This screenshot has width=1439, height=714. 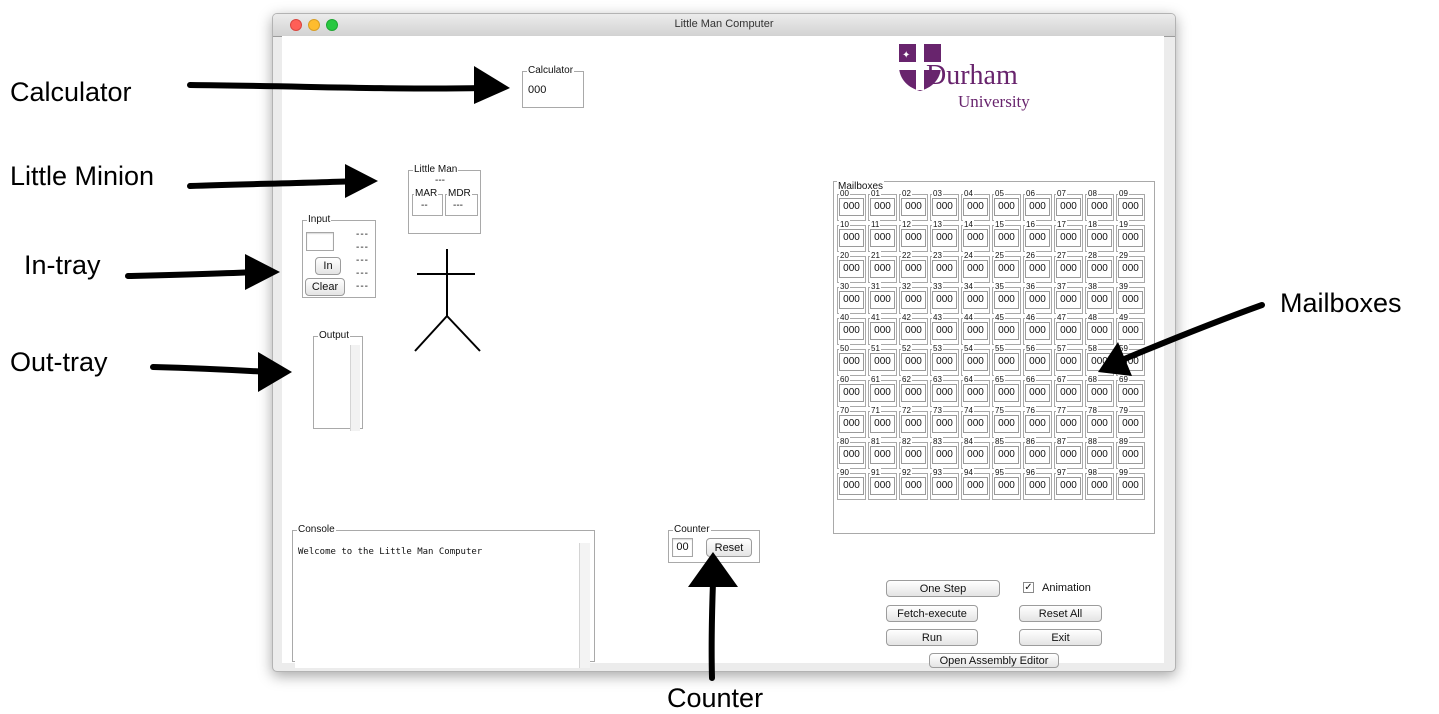 What do you see at coordinates (994, 660) in the screenshot?
I see `open-assembly-editor-button: Open Assembly Editor` at bounding box center [994, 660].